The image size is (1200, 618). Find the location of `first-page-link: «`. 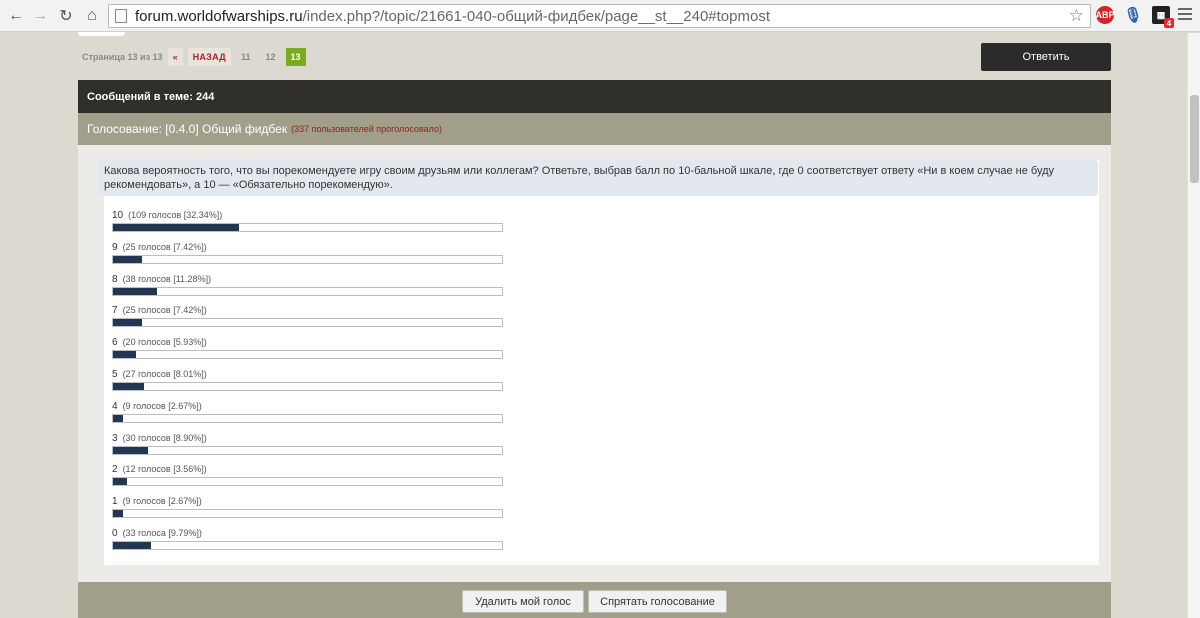

first-page-link: « is located at coordinates (175, 57).